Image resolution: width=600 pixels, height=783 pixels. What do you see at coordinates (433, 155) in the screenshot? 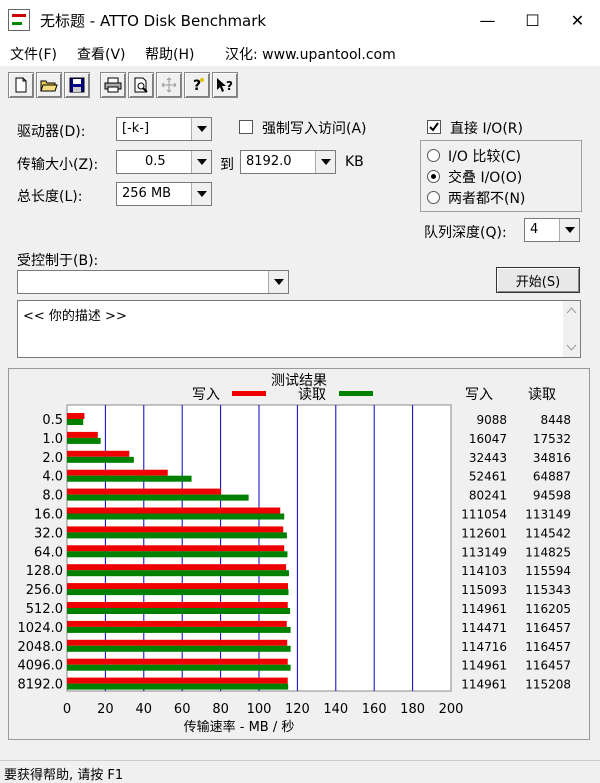
I see `io-compare-radio` at bounding box center [433, 155].